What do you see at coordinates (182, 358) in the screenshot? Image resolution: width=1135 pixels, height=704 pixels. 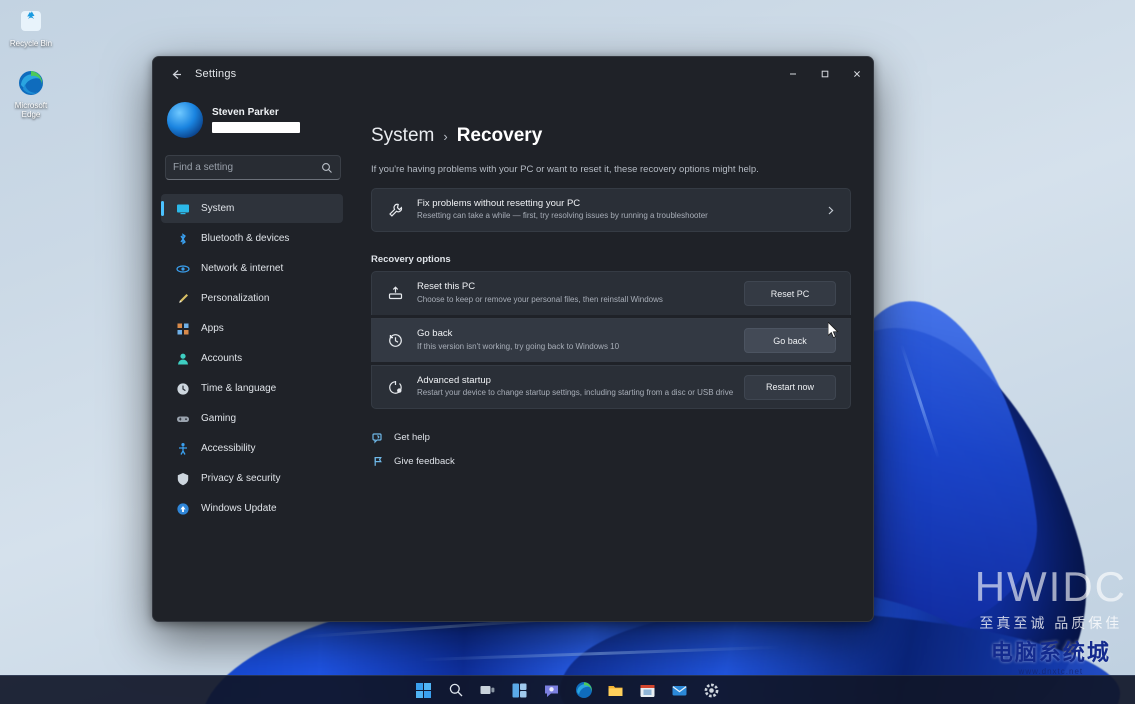 I see `accounts-icon` at bounding box center [182, 358].